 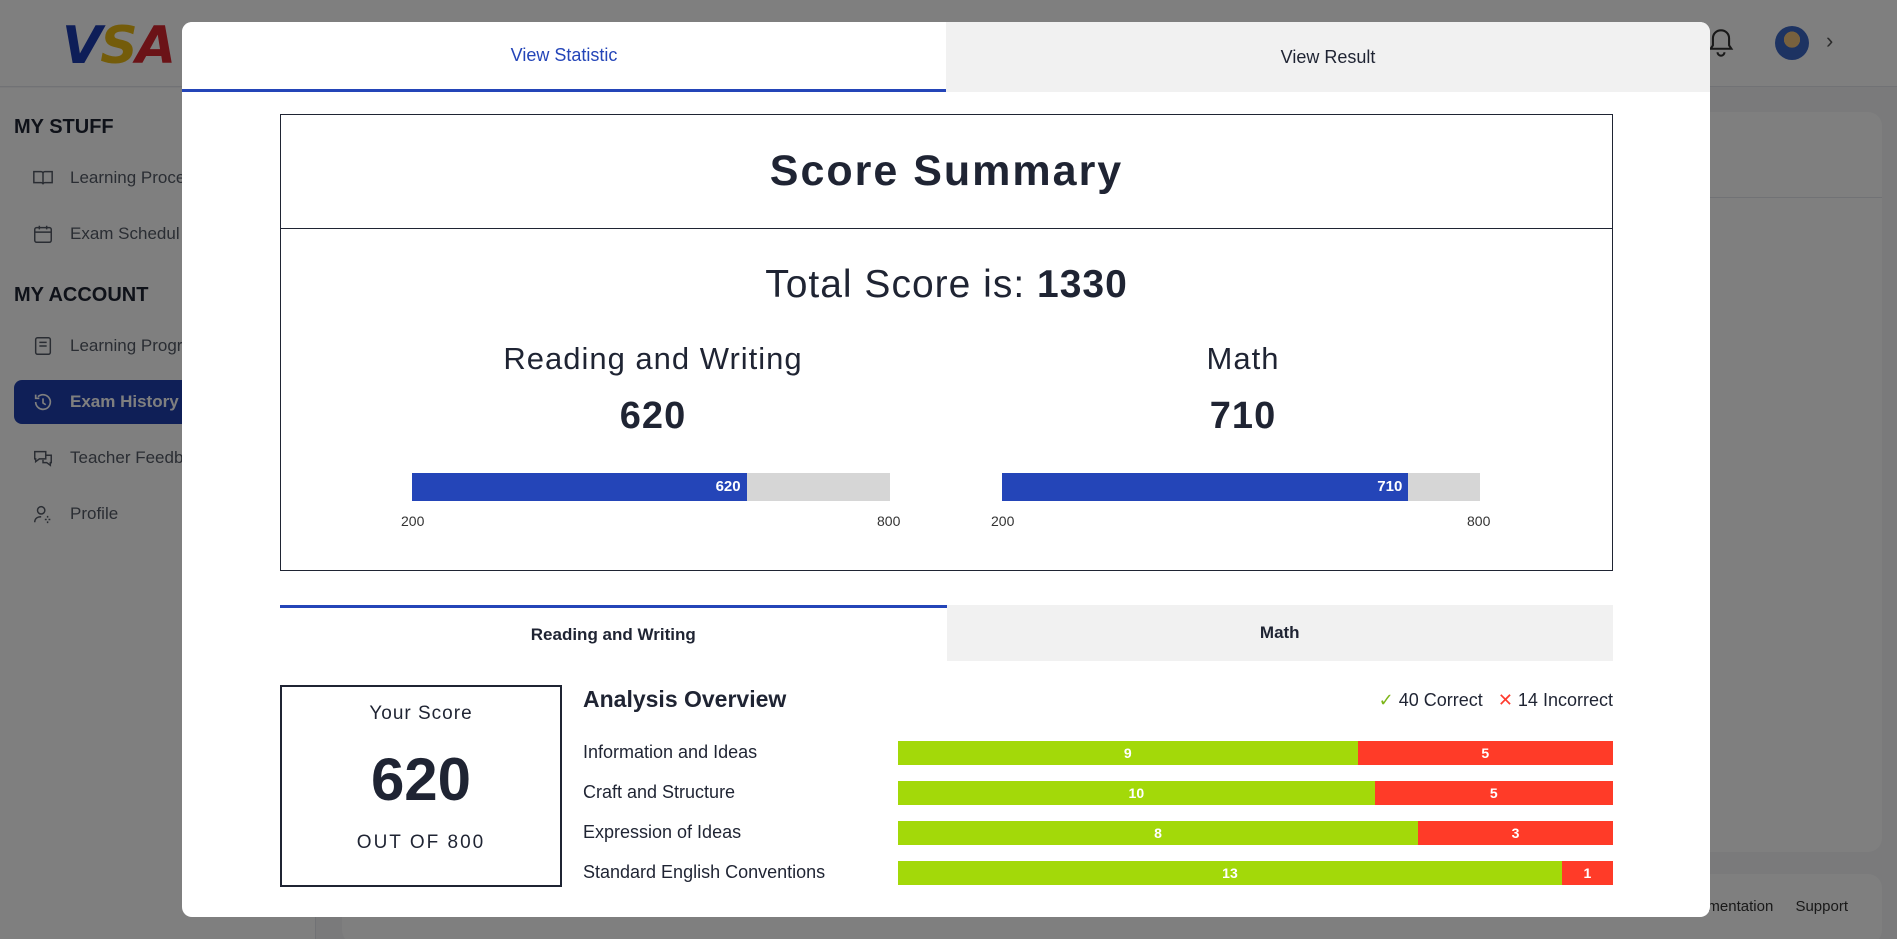 What do you see at coordinates (1587, 873) in the screenshot?
I see `incorrect-segment: 1` at bounding box center [1587, 873].